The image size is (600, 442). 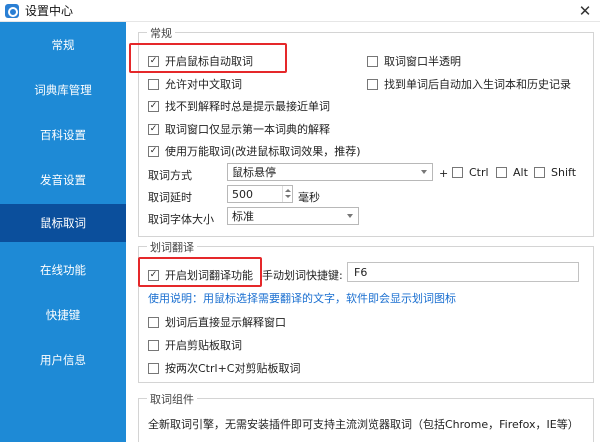 I want to click on nearest-word-checkbox: ✓, so click(x=153, y=106).